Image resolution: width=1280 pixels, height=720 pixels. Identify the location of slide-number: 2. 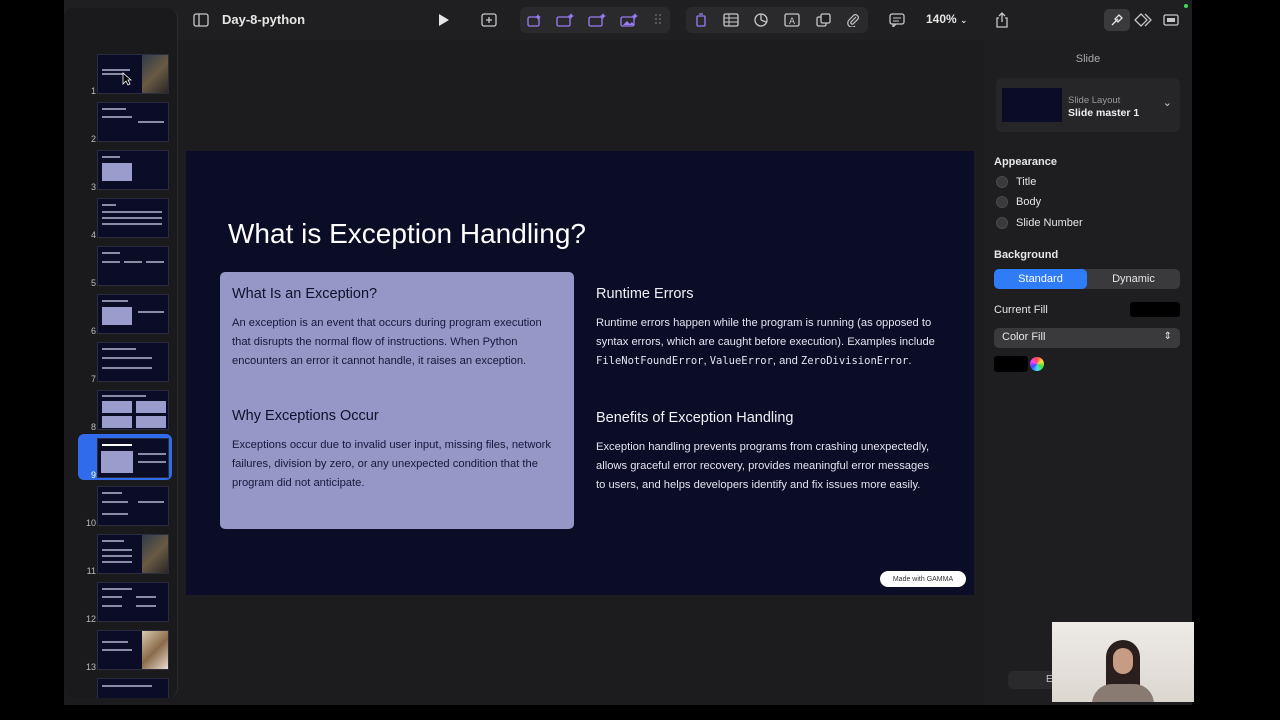
(93, 139).